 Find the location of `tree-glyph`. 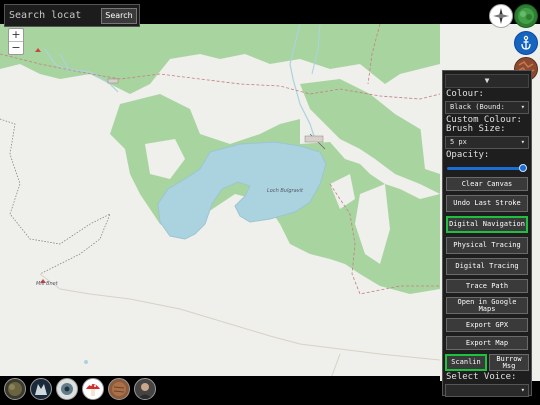

tree-glyph is located at coordinates (526, 16).